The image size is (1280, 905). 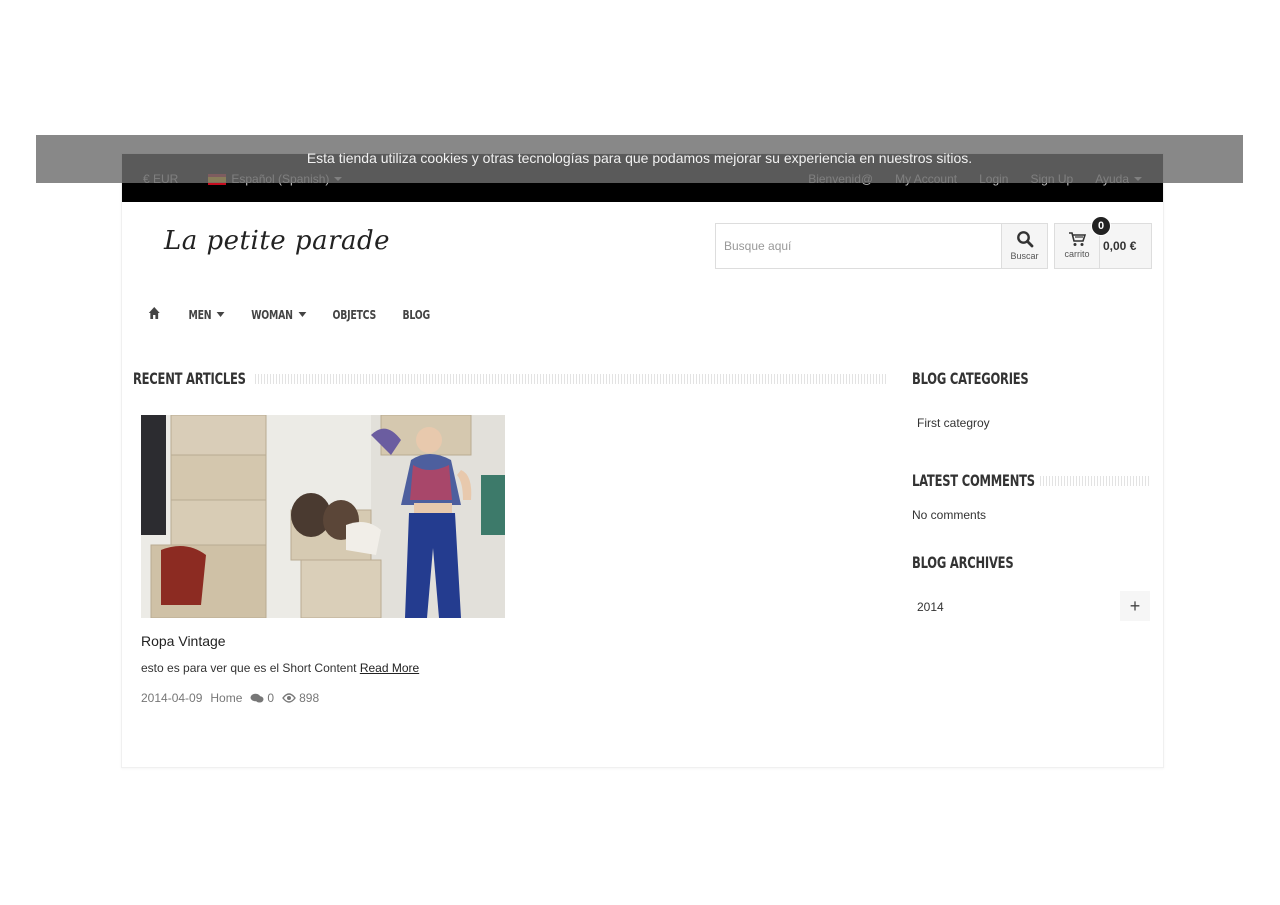 I want to click on post-title: Ropa Vintage, so click(x=183, y=641).